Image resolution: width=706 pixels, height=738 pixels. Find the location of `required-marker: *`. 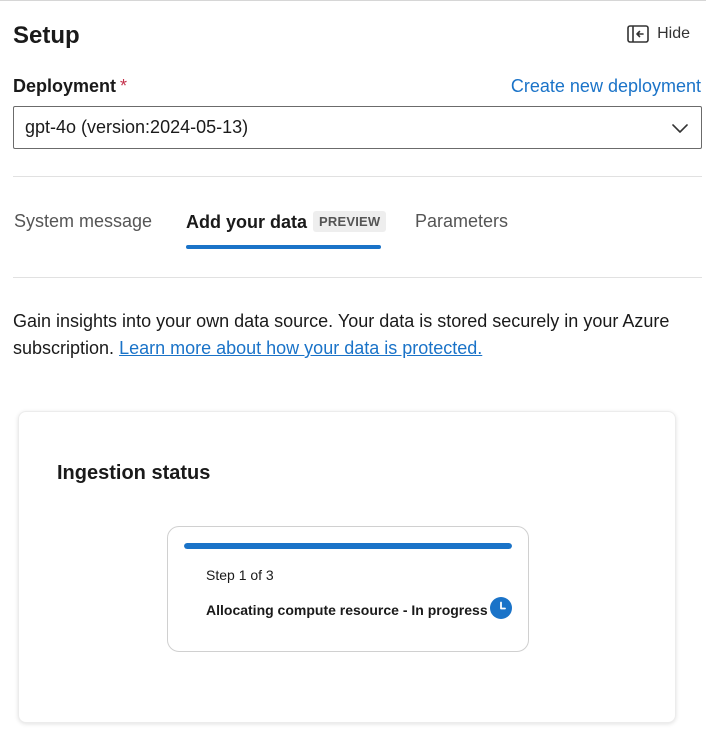

required-marker: * is located at coordinates (124, 86).